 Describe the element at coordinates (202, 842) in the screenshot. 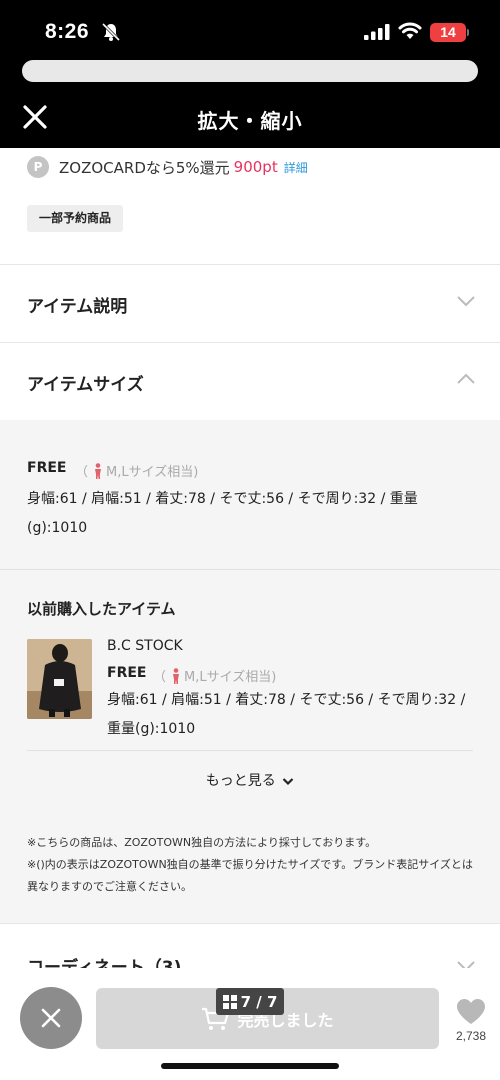

I see `note-line: ※こちらの商品は、ZOZOTOWN独自の方法により採寸しております。` at that location.